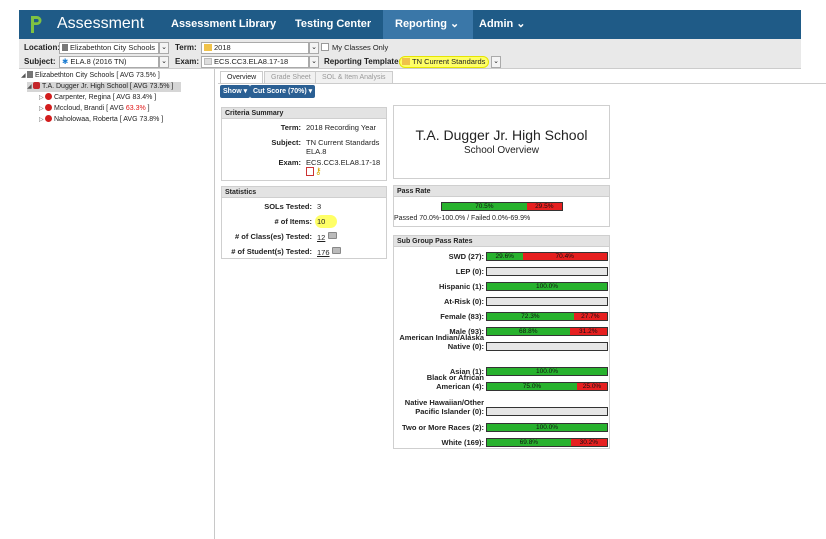 Image resolution: width=826 pixels, height=539 pixels. Describe the element at coordinates (588, 442) in the screenshot. I see `subgroup-fail-segment: 30.2%` at that location.